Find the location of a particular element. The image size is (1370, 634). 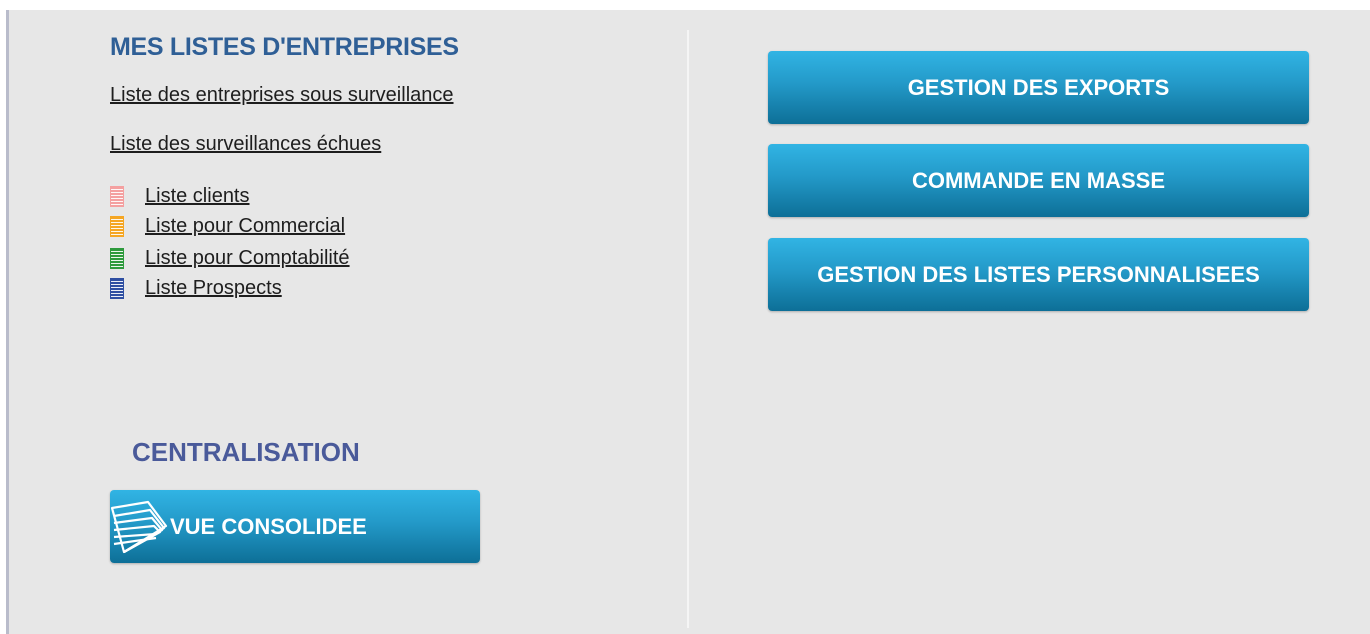

list-label: Liste pour Comptabilité is located at coordinates (247, 257).